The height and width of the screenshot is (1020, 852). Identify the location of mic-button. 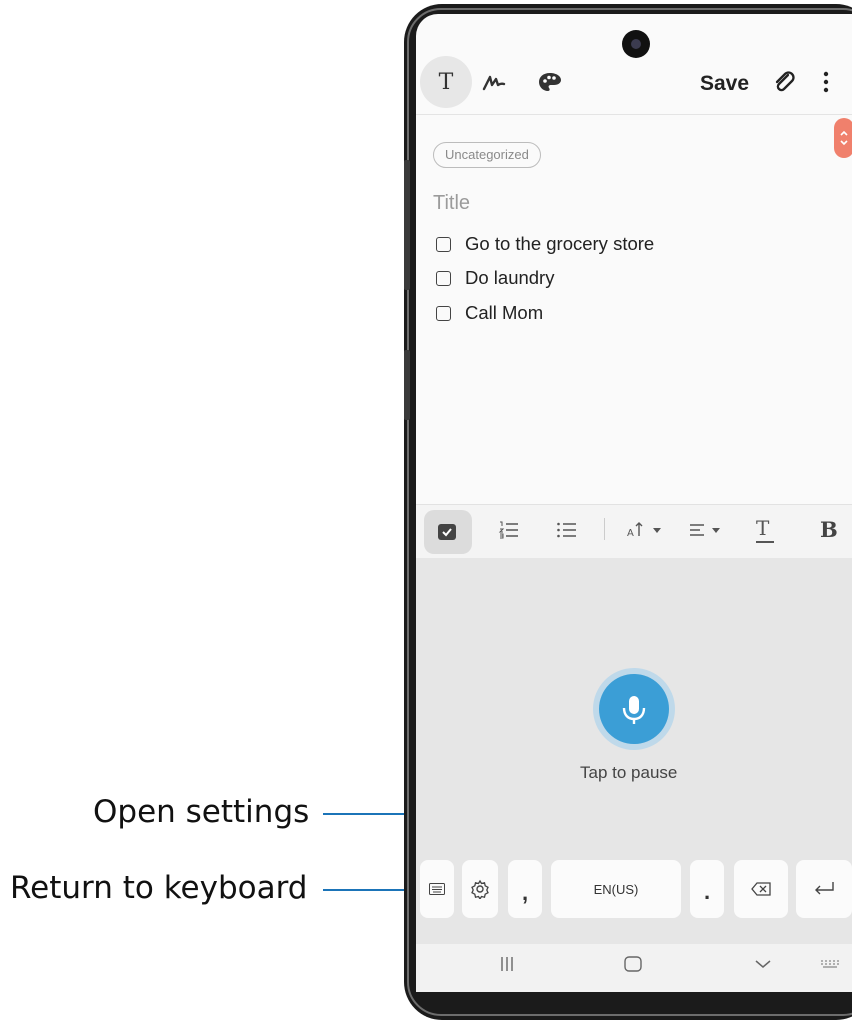
(634, 709).